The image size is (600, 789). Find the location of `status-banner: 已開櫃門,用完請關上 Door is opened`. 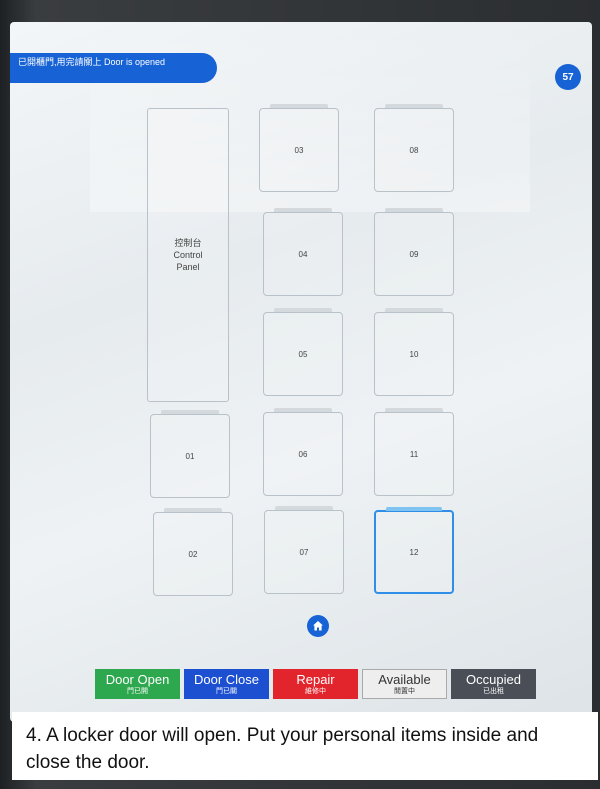

status-banner: 已開櫃門,用完請關上 Door is opened is located at coordinates (113, 68).